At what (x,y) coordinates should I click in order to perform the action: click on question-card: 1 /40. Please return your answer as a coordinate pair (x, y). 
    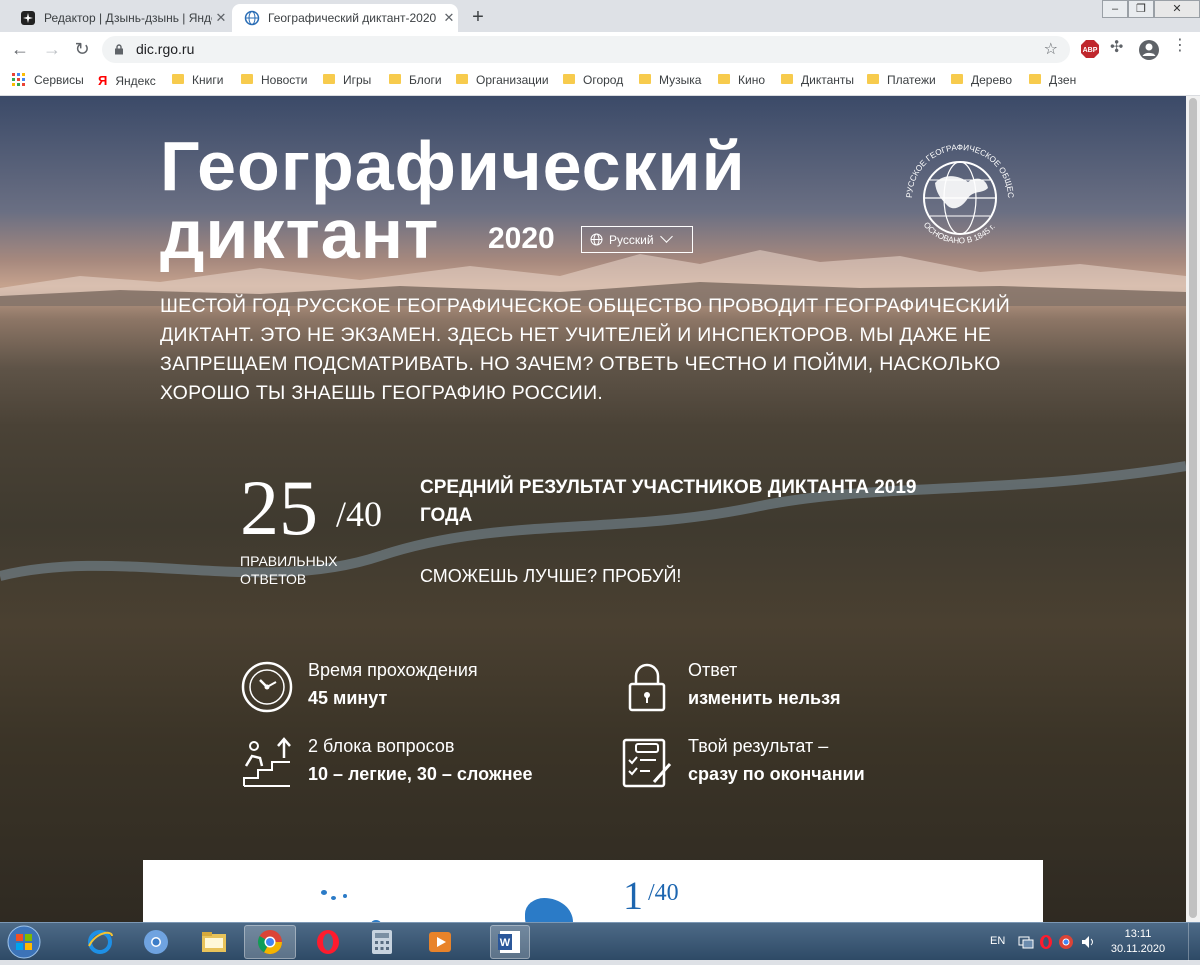
    Looking at the image, I should click on (593, 891).